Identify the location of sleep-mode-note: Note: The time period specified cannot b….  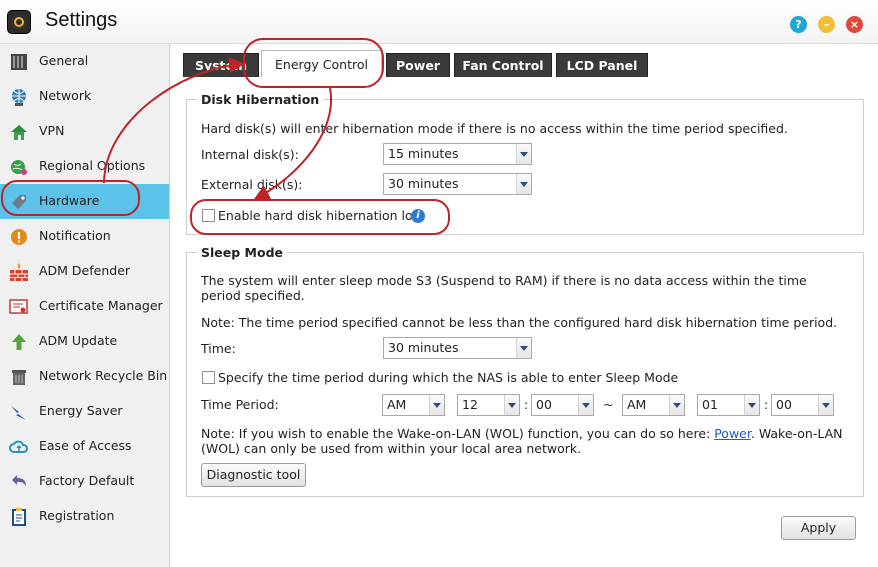
(519, 322).